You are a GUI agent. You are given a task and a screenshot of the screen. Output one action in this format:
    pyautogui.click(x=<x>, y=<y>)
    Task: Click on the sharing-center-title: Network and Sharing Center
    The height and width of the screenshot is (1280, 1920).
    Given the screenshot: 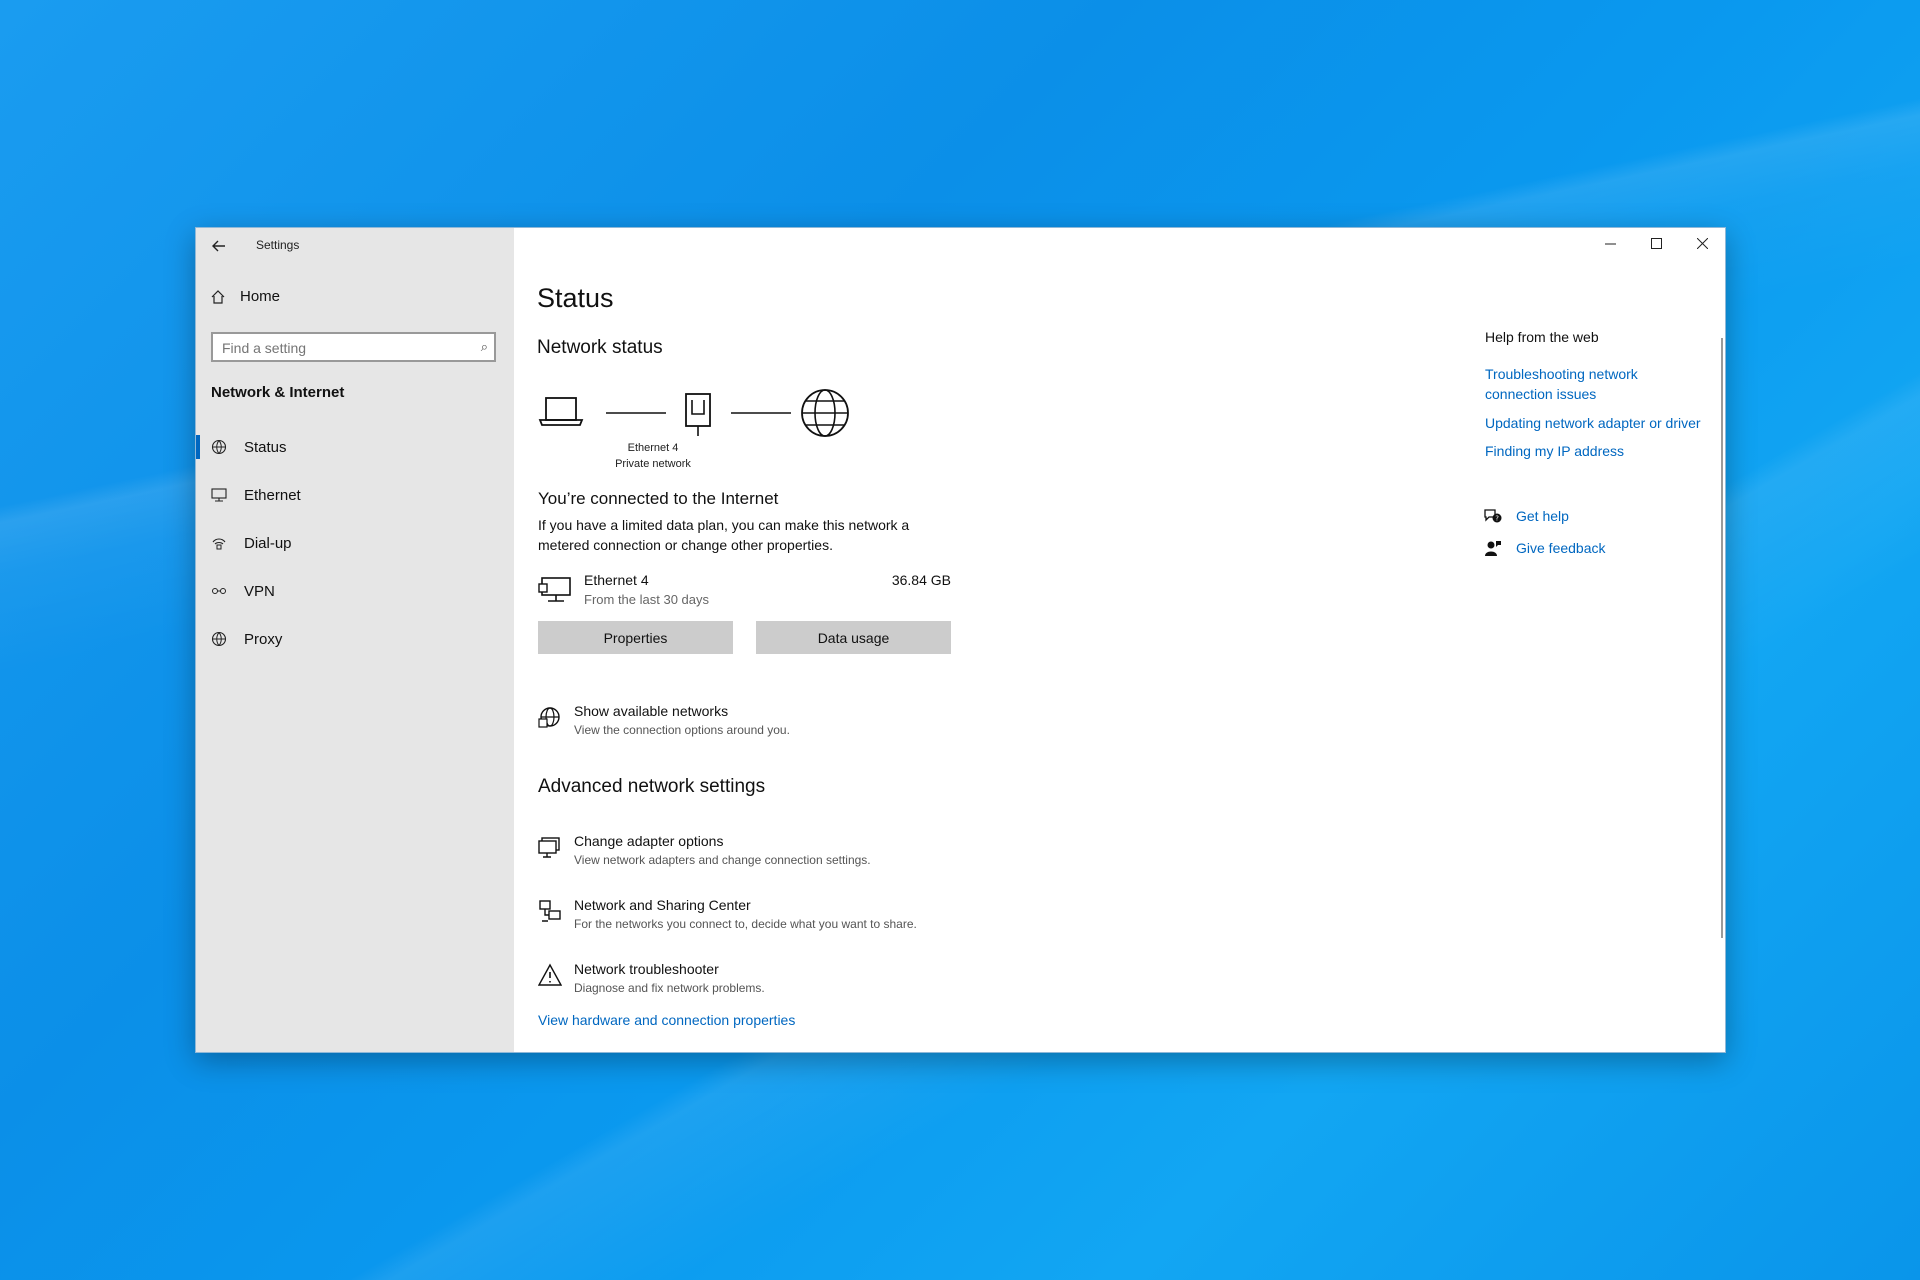 What is the action you would take?
    pyautogui.click(x=662, y=905)
    